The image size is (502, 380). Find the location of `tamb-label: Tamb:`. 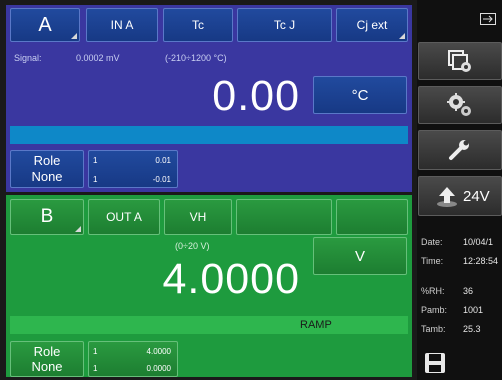

tamb-label: Tamb: is located at coordinates (433, 329).